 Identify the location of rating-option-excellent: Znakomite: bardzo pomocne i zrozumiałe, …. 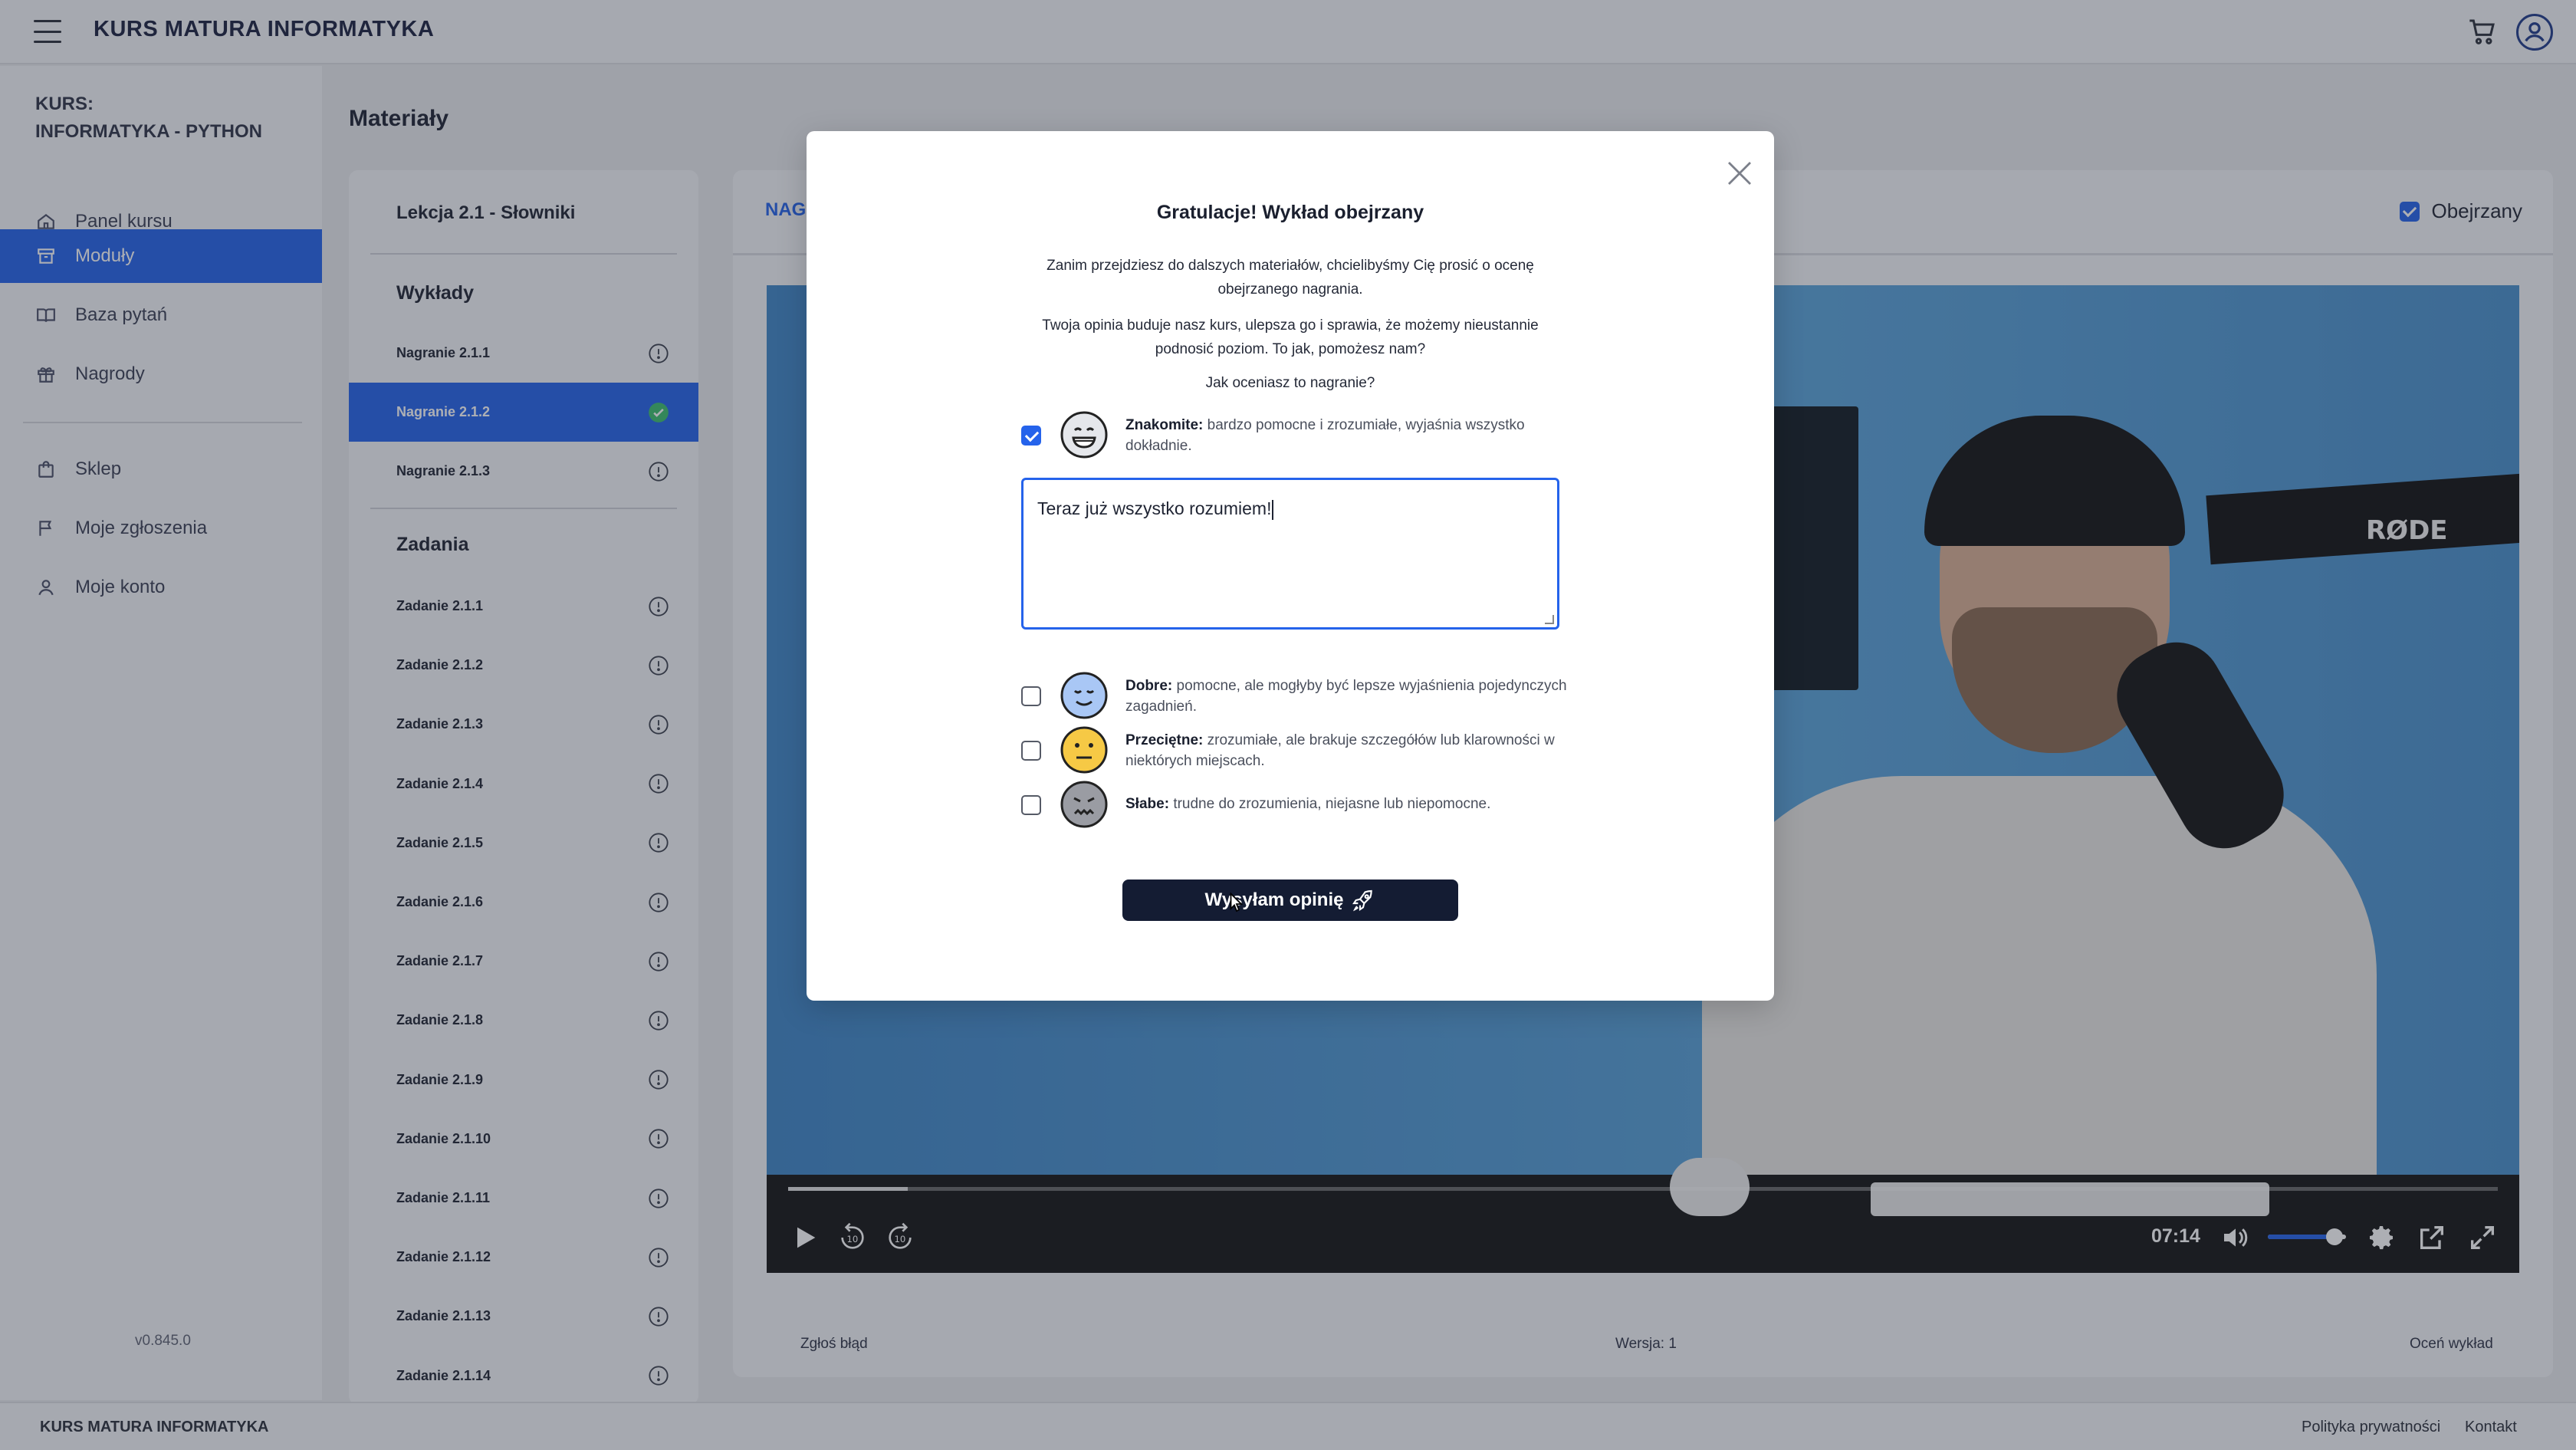
(1297, 435).